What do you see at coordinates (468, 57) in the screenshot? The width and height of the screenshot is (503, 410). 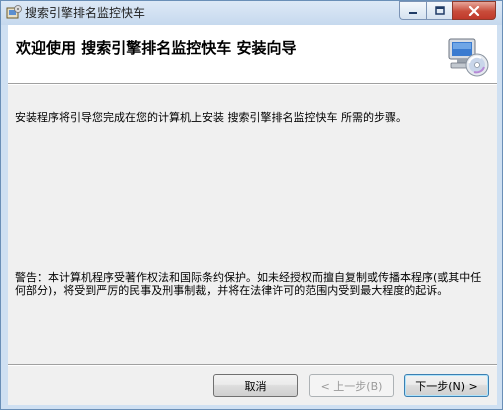 I see `computer-cd-icon` at bounding box center [468, 57].